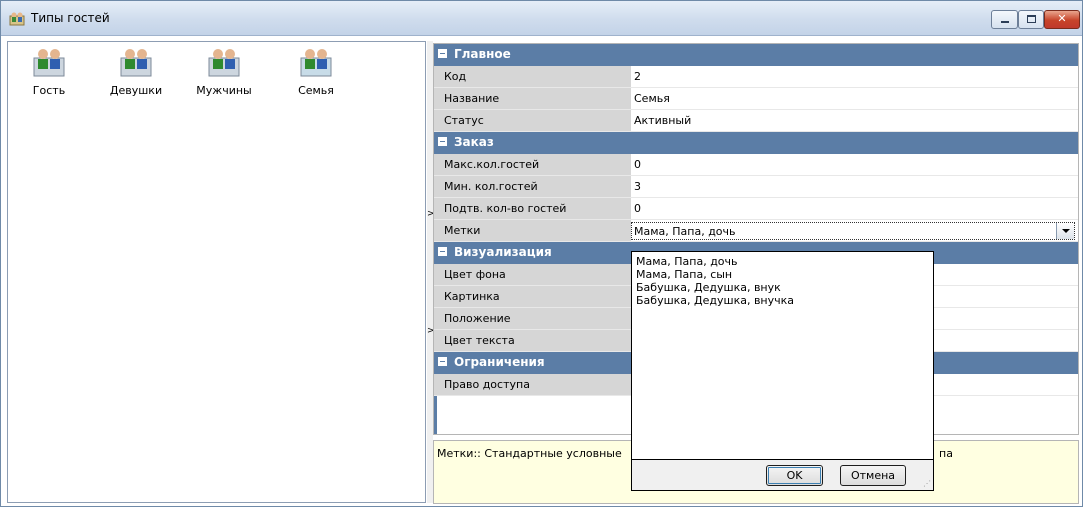 The width and height of the screenshot is (1085, 509). What do you see at coordinates (854, 99) in the screenshot?
I see `property-value: Семья` at bounding box center [854, 99].